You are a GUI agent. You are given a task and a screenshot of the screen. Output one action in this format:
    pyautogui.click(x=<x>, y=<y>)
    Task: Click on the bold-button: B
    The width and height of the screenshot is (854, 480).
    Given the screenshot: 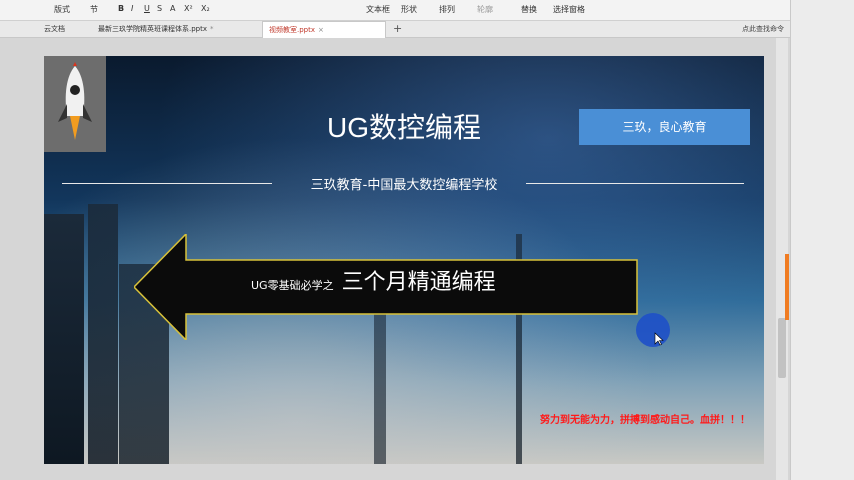 What is the action you would take?
    pyautogui.click(x=121, y=8)
    